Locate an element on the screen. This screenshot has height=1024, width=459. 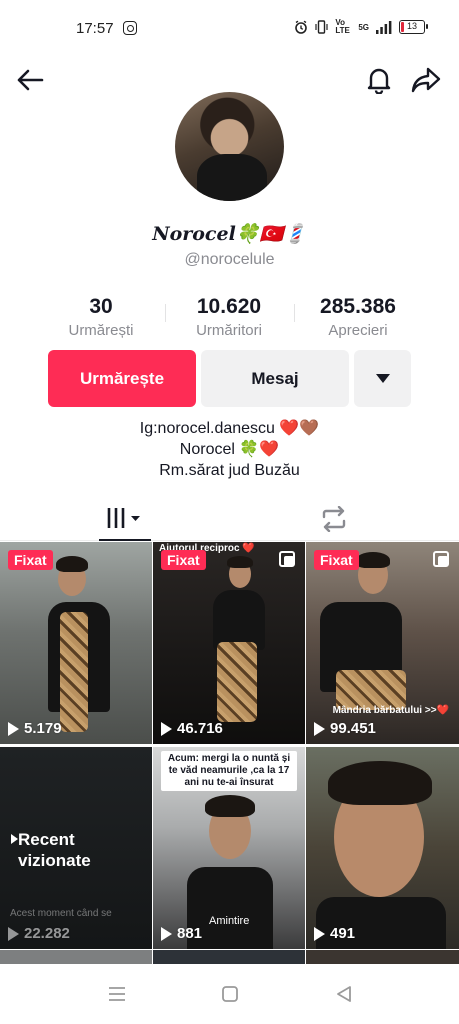
profile-actions: Urmărește Mesaj is located at coordinates (230, 378).